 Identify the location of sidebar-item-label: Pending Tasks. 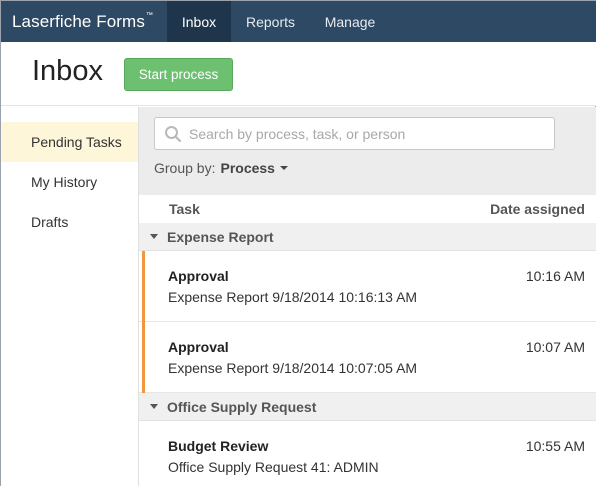
(76, 142).